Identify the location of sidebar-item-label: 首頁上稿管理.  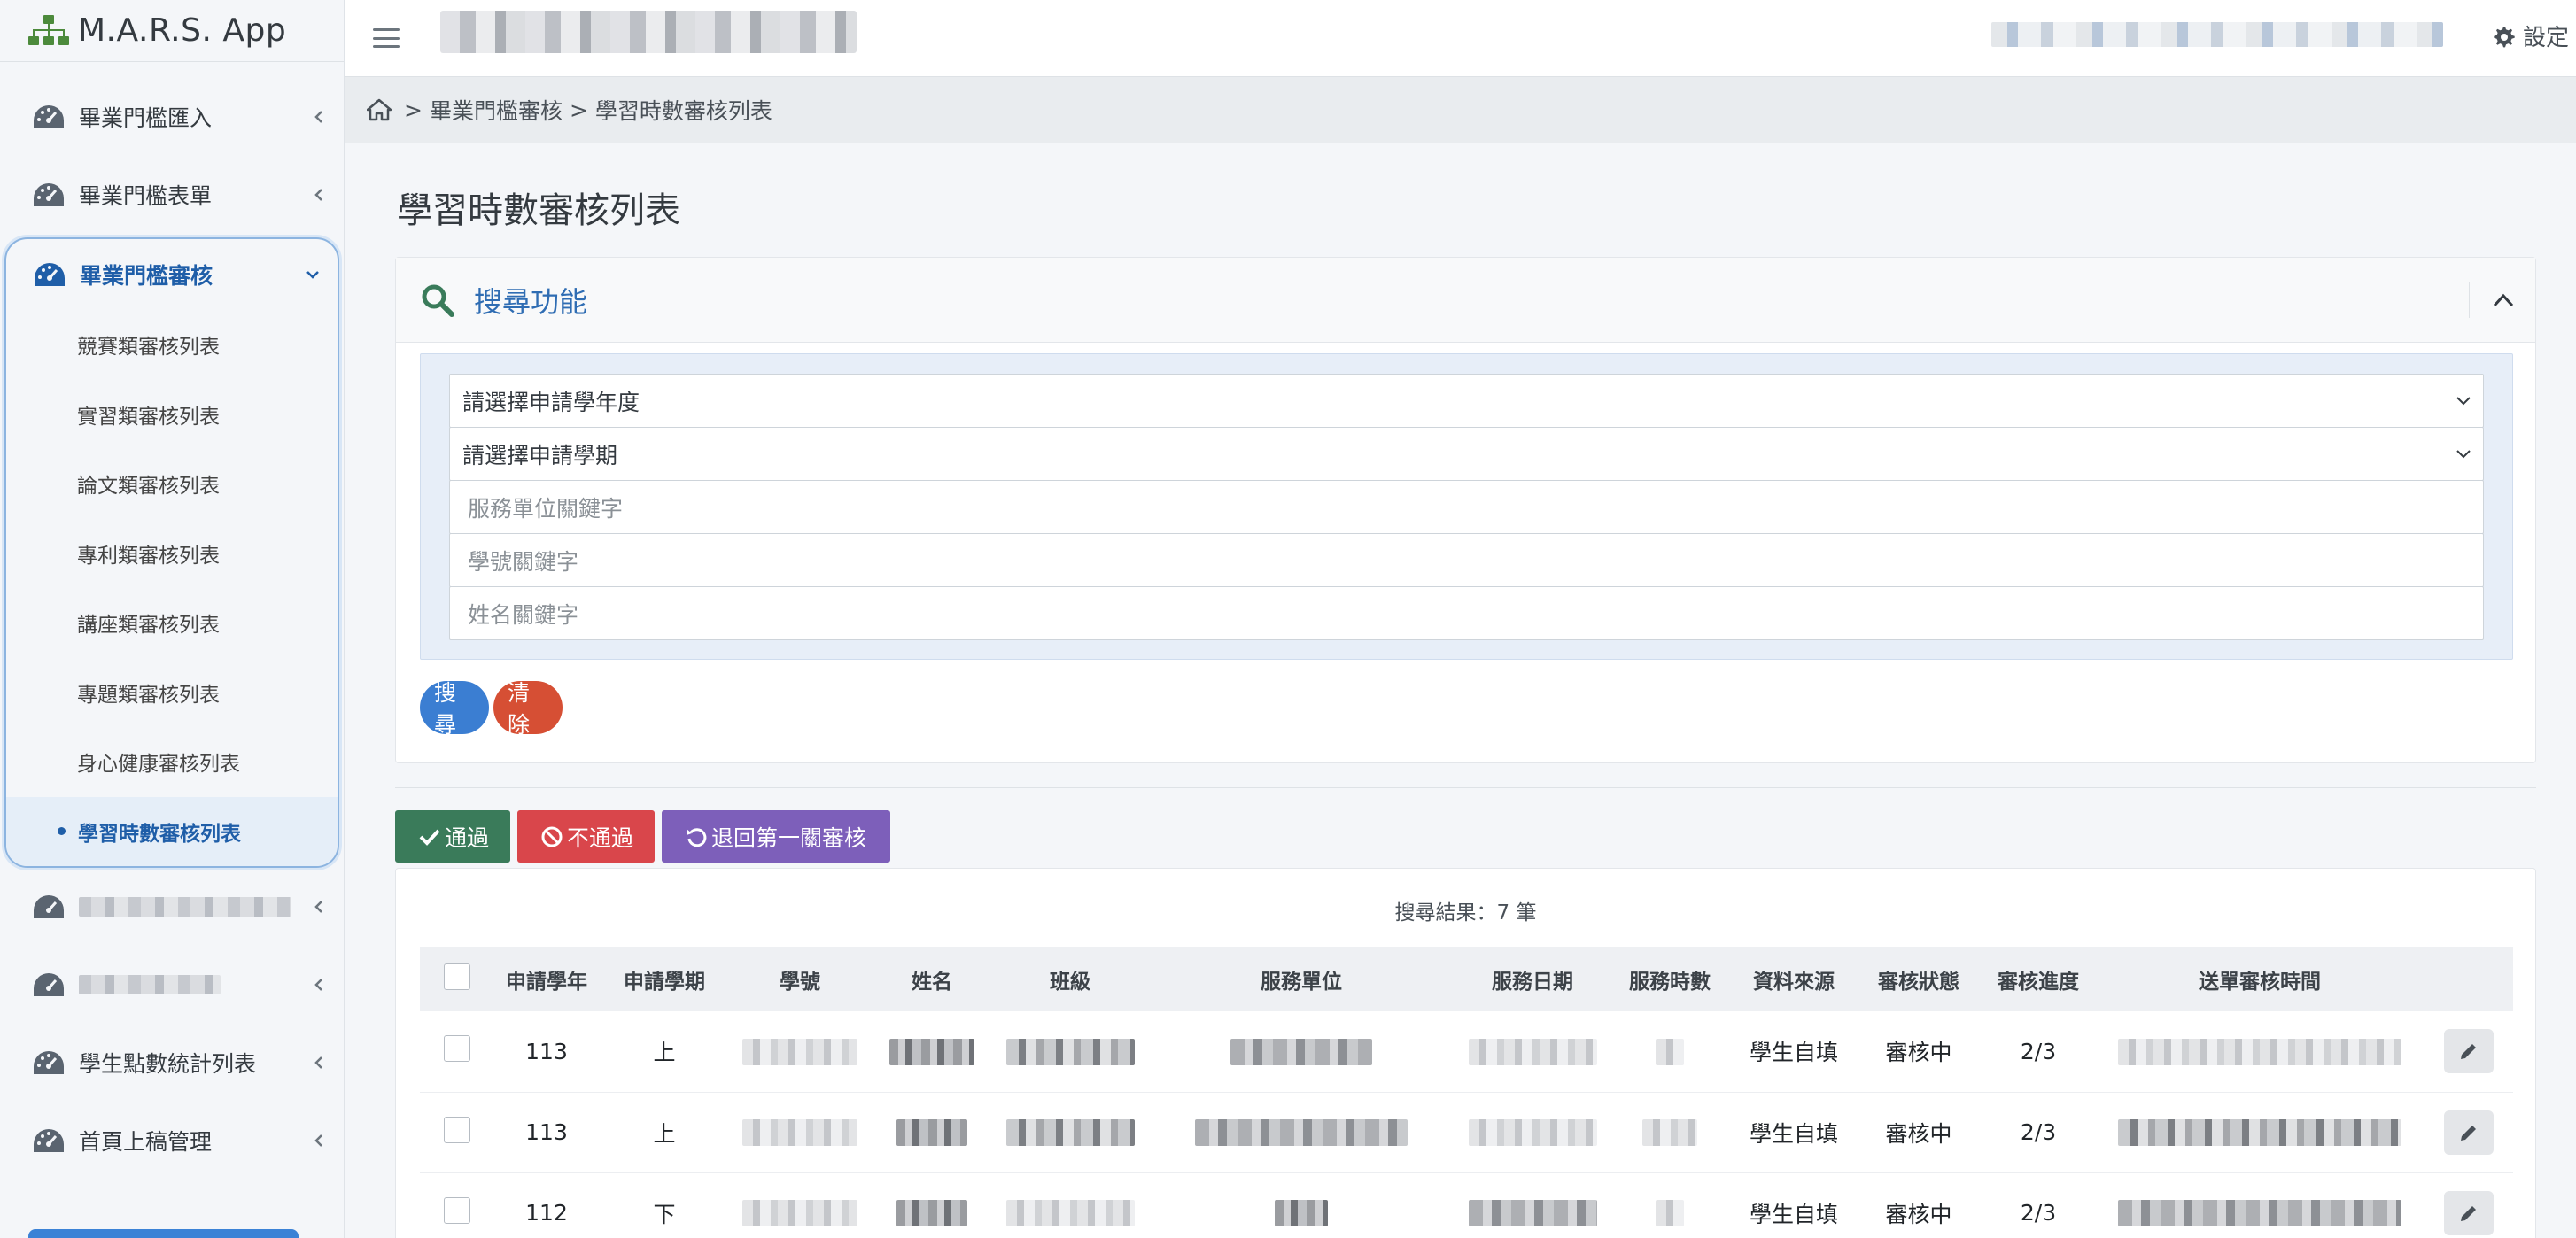
(146, 1142).